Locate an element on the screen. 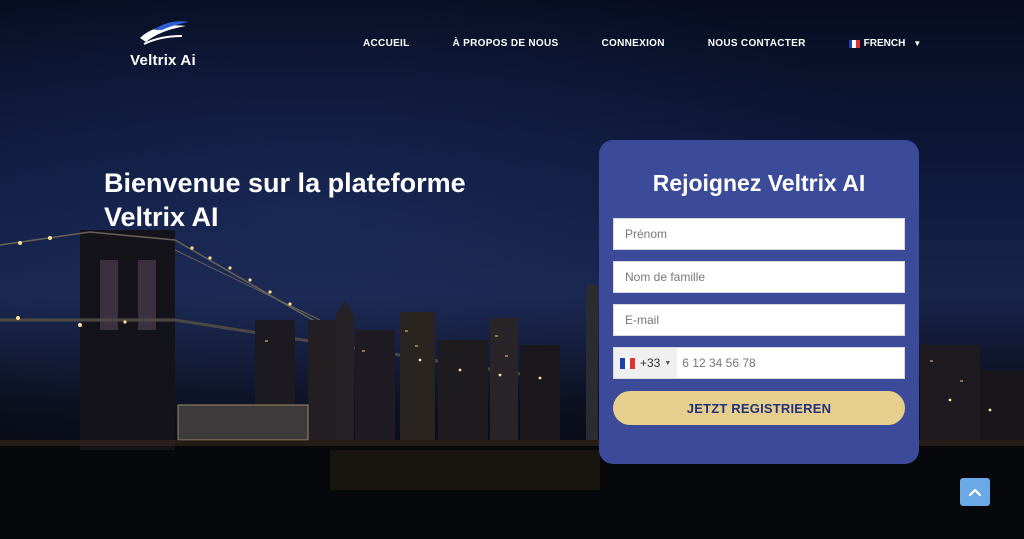 The width and height of the screenshot is (1024, 539). last-name-input is located at coordinates (759, 277).